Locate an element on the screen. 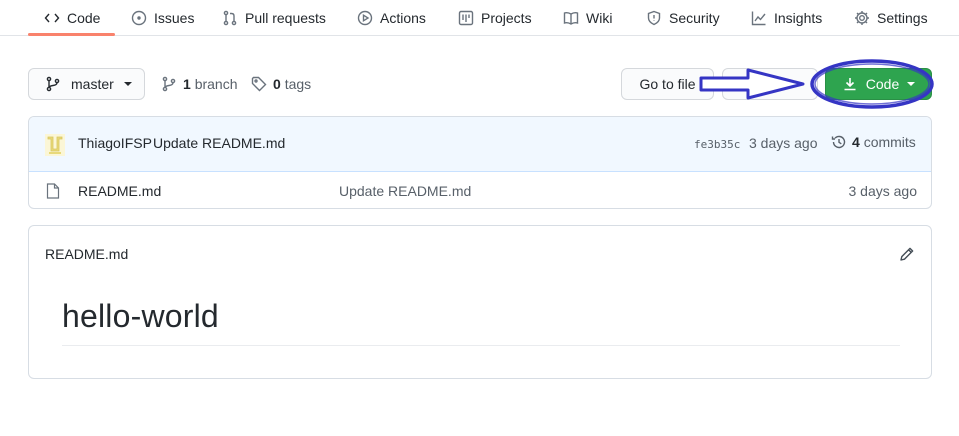  table-row: README.md Update README.md 3 days ago is located at coordinates (480, 190).